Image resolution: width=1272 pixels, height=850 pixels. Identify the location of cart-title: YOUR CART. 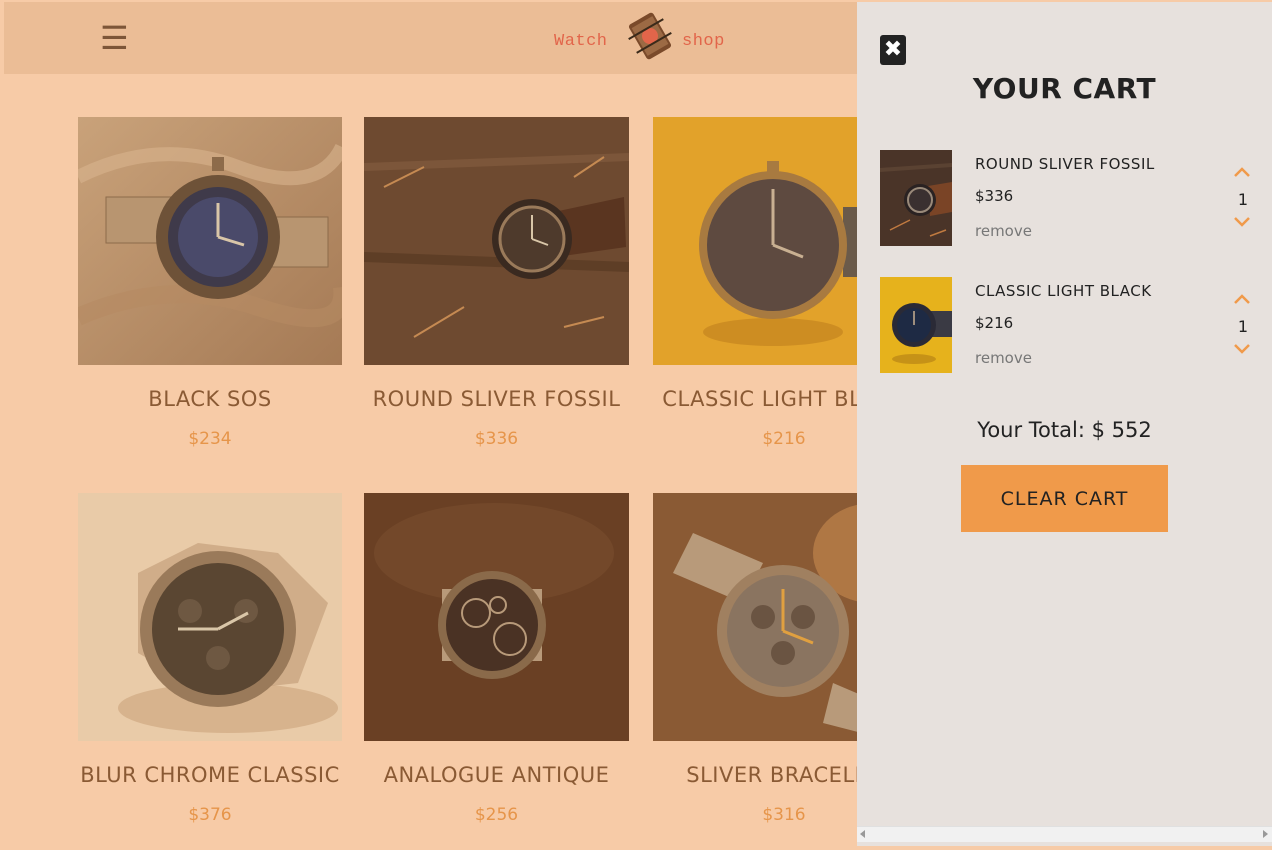
(1064, 88).